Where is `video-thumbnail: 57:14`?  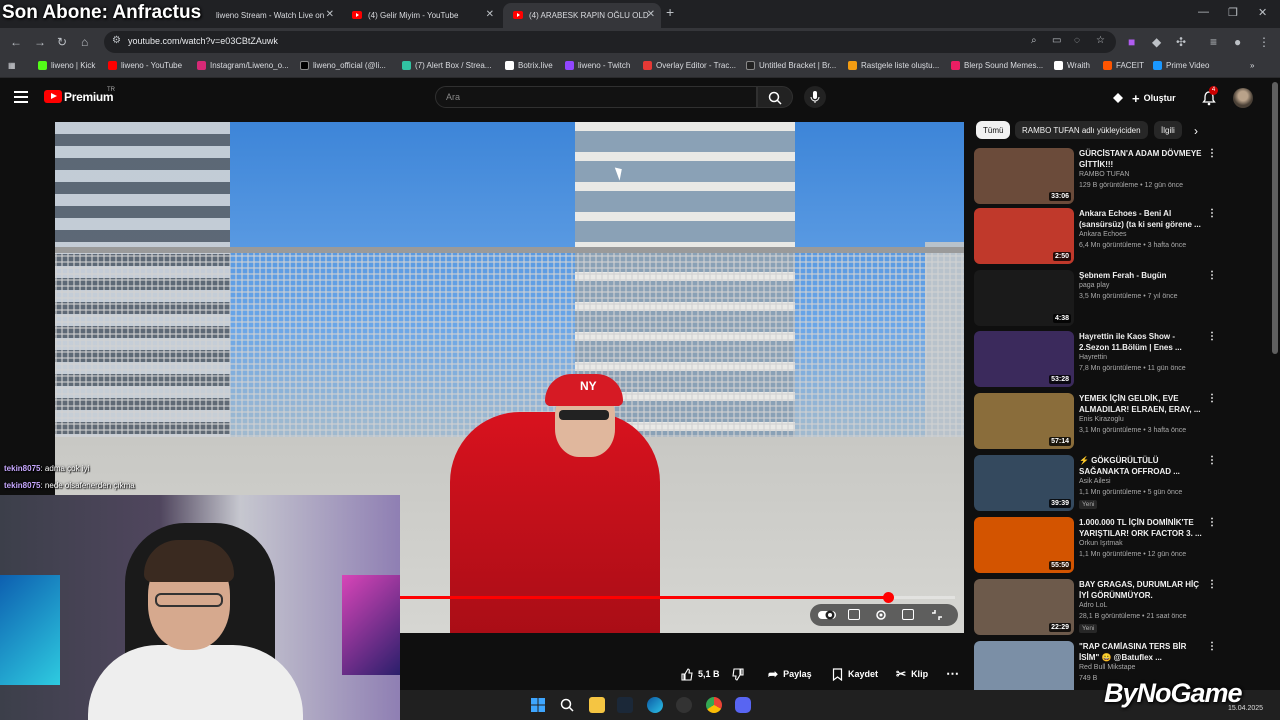
video-thumbnail: 57:14 is located at coordinates (1024, 421).